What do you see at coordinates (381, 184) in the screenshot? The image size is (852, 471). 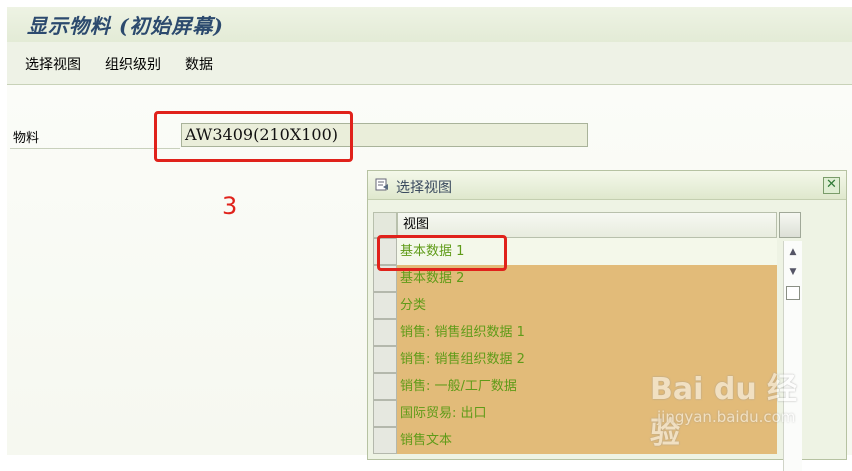 I see `dialog-title-icon` at bounding box center [381, 184].